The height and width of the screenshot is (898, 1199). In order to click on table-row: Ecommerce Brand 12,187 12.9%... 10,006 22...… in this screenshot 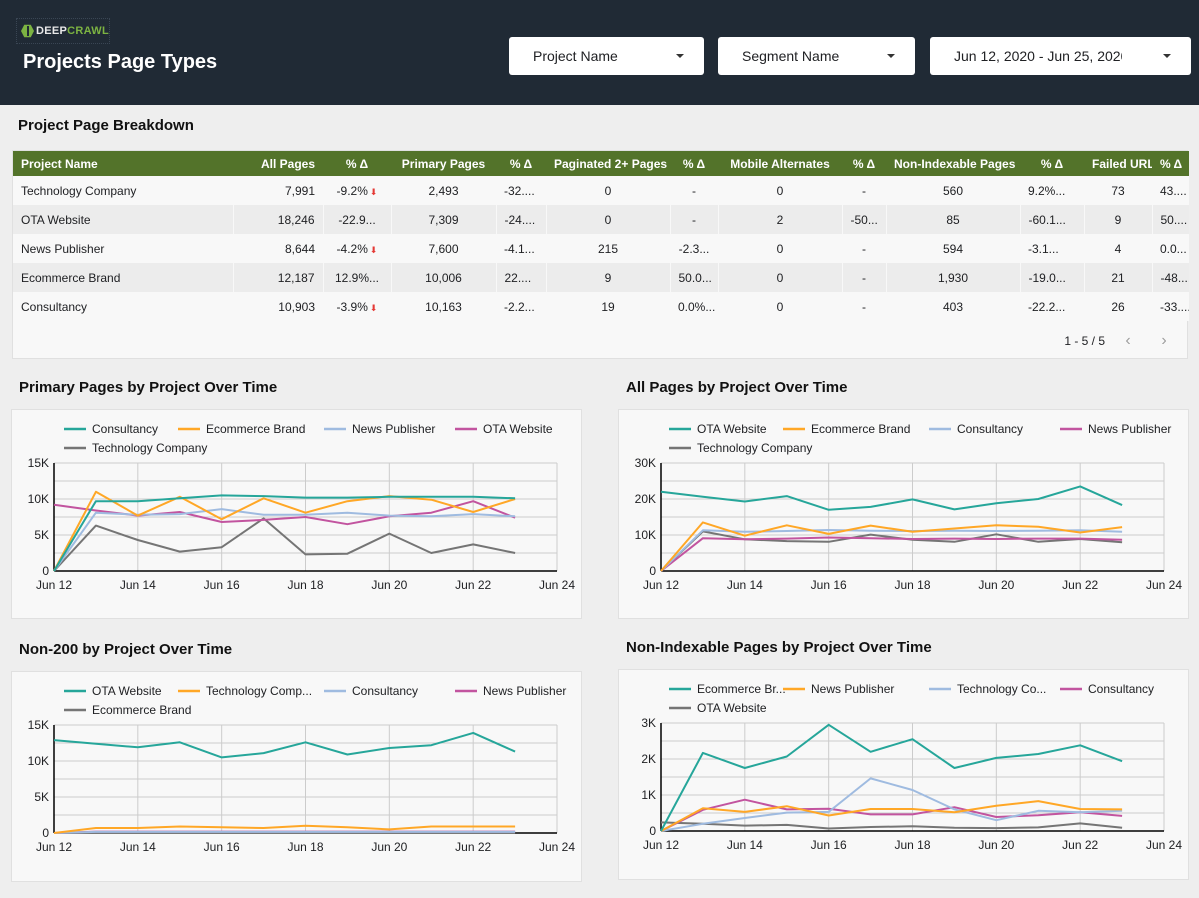, I will do `click(601, 277)`.